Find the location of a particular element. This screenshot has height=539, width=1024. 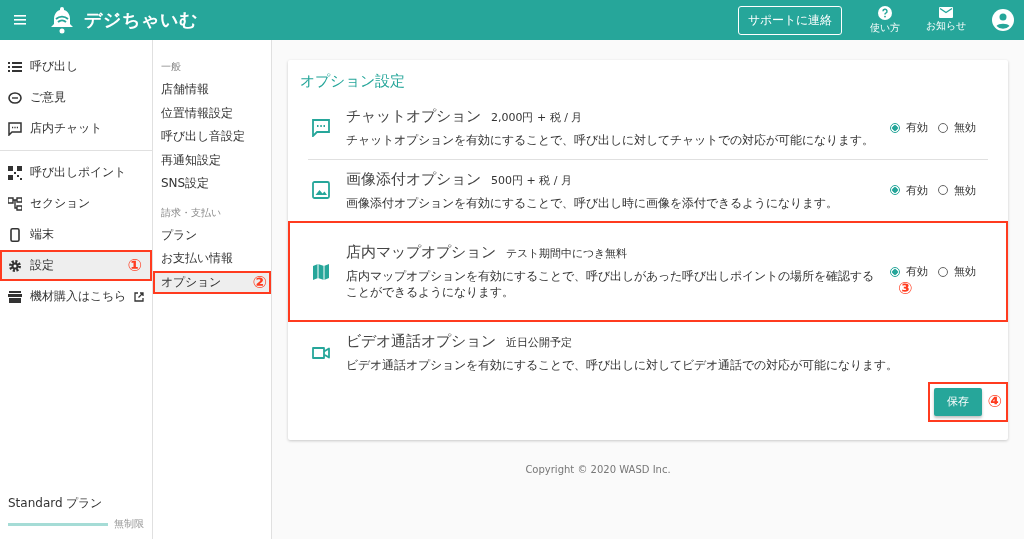

option-description: 店内マップオプションを有効にすることで、呼び出しがあった呼び出しポイントの場所を確認することができるようになります。 is located at coordinates (610, 285).